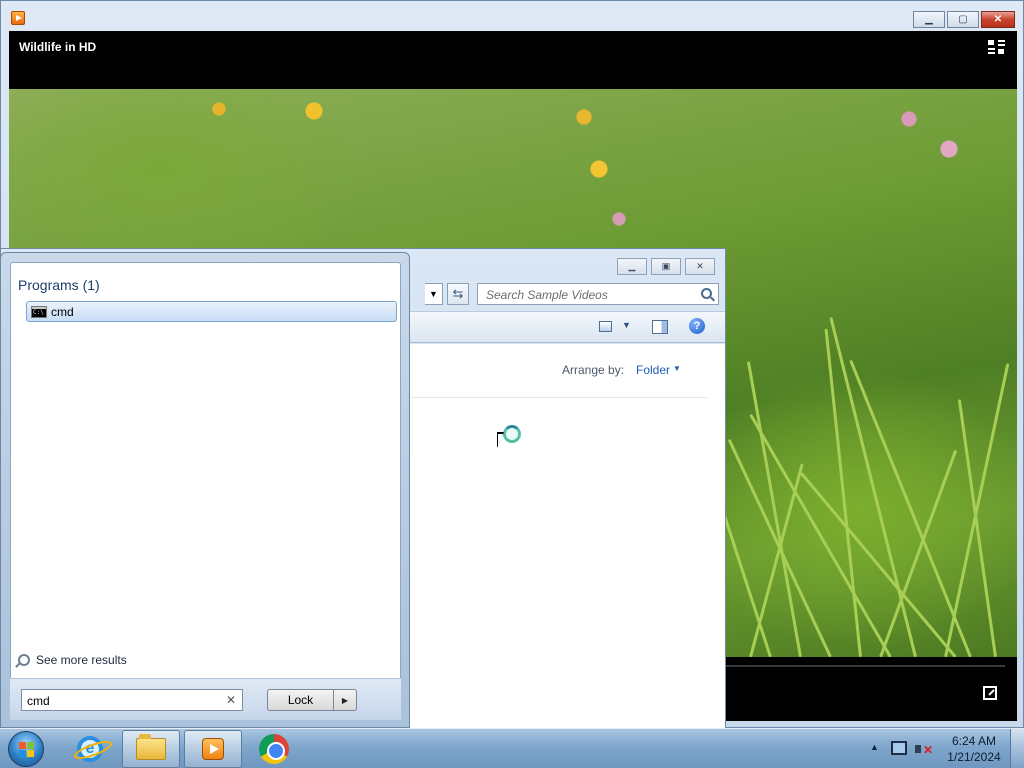 The image size is (1024, 768). I want to click on switch-to-library-icon, so click(996, 47).